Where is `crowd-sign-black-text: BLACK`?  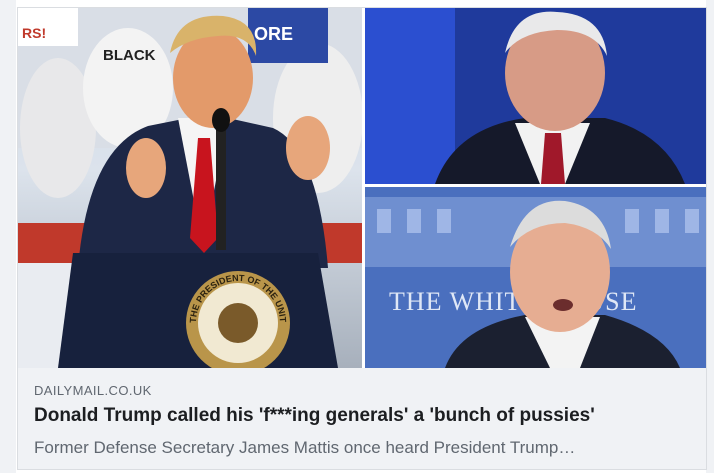
crowd-sign-black-text: BLACK is located at coordinates (129, 55).